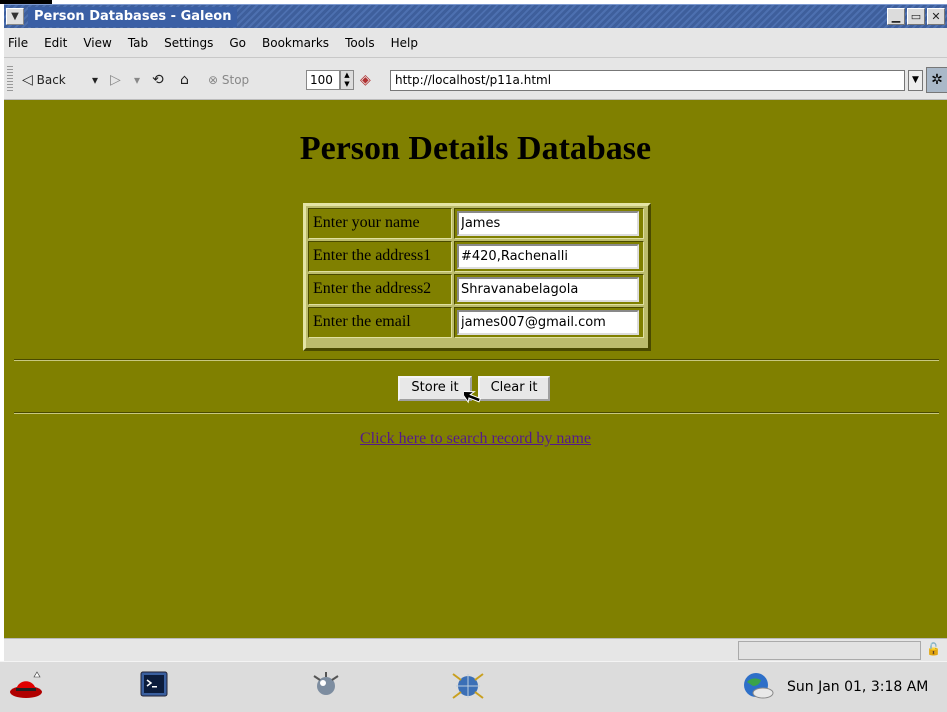  What do you see at coordinates (475, 649) in the screenshot?
I see `statusbar: 🔓` at bounding box center [475, 649].